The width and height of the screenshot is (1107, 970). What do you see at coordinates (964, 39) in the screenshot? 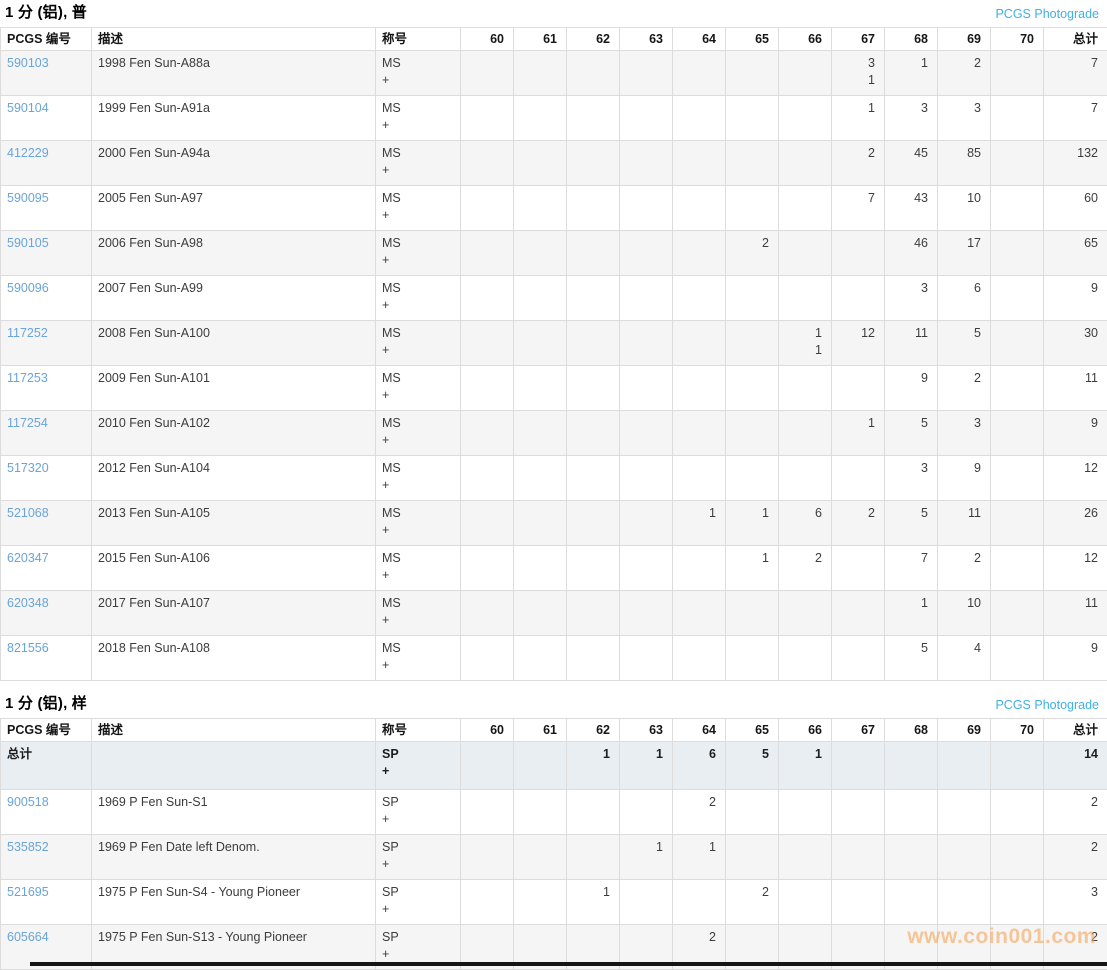
I see `column-header: 69` at bounding box center [964, 39].